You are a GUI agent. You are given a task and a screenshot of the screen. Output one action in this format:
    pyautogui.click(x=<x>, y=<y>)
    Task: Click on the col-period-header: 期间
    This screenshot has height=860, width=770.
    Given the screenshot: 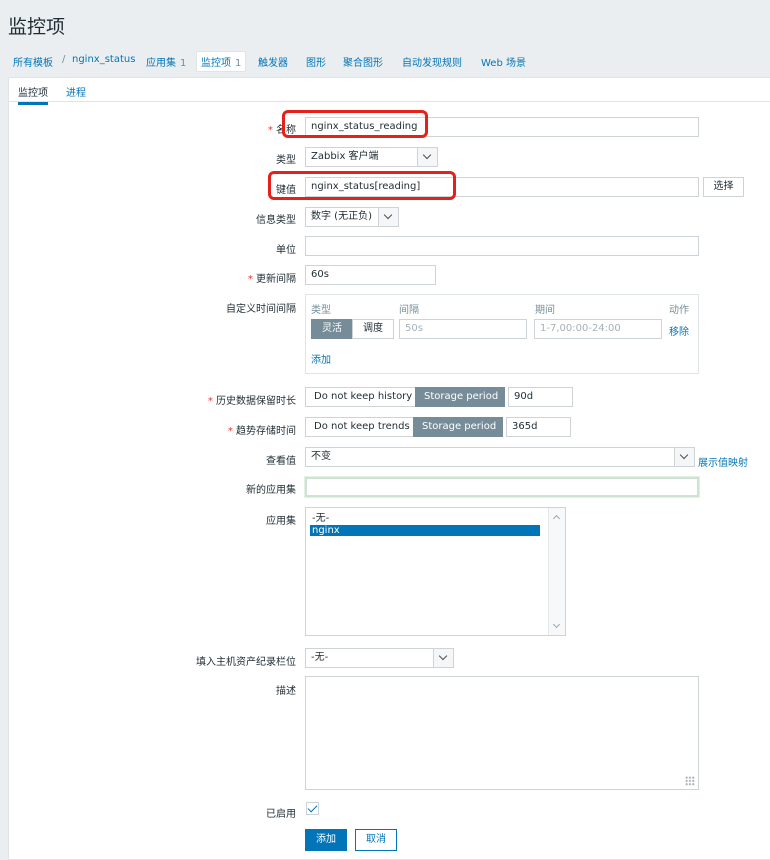 What is the action you would take?
    pyautogui.click(x=545, y=310)
    